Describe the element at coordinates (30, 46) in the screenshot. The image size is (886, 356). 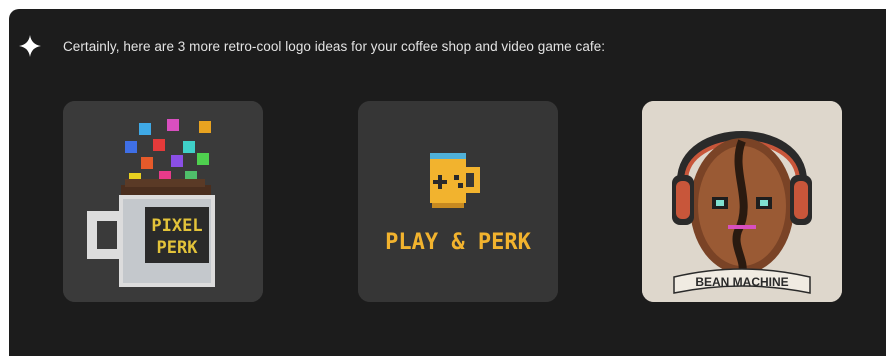
I see `sparkle-icon` at that location.